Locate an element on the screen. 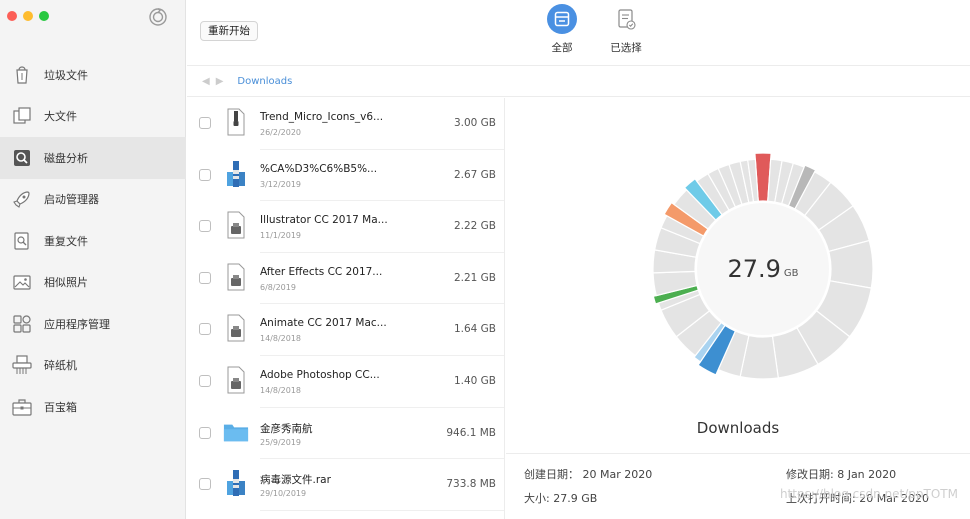 The image size is (970, 519). created-date: 创建日期： 20 Mar 2020 is located at coordinates (588, 474).